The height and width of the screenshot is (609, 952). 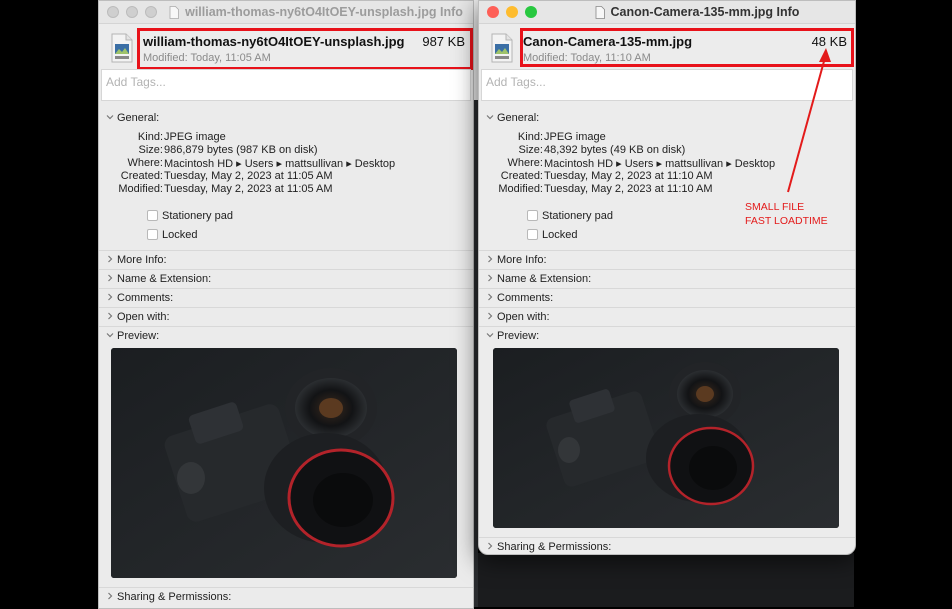 What do you see at coordinates (666, 580) in the screenshot?
I see `background-desktop-bottom` at bounding box center [666, 580].